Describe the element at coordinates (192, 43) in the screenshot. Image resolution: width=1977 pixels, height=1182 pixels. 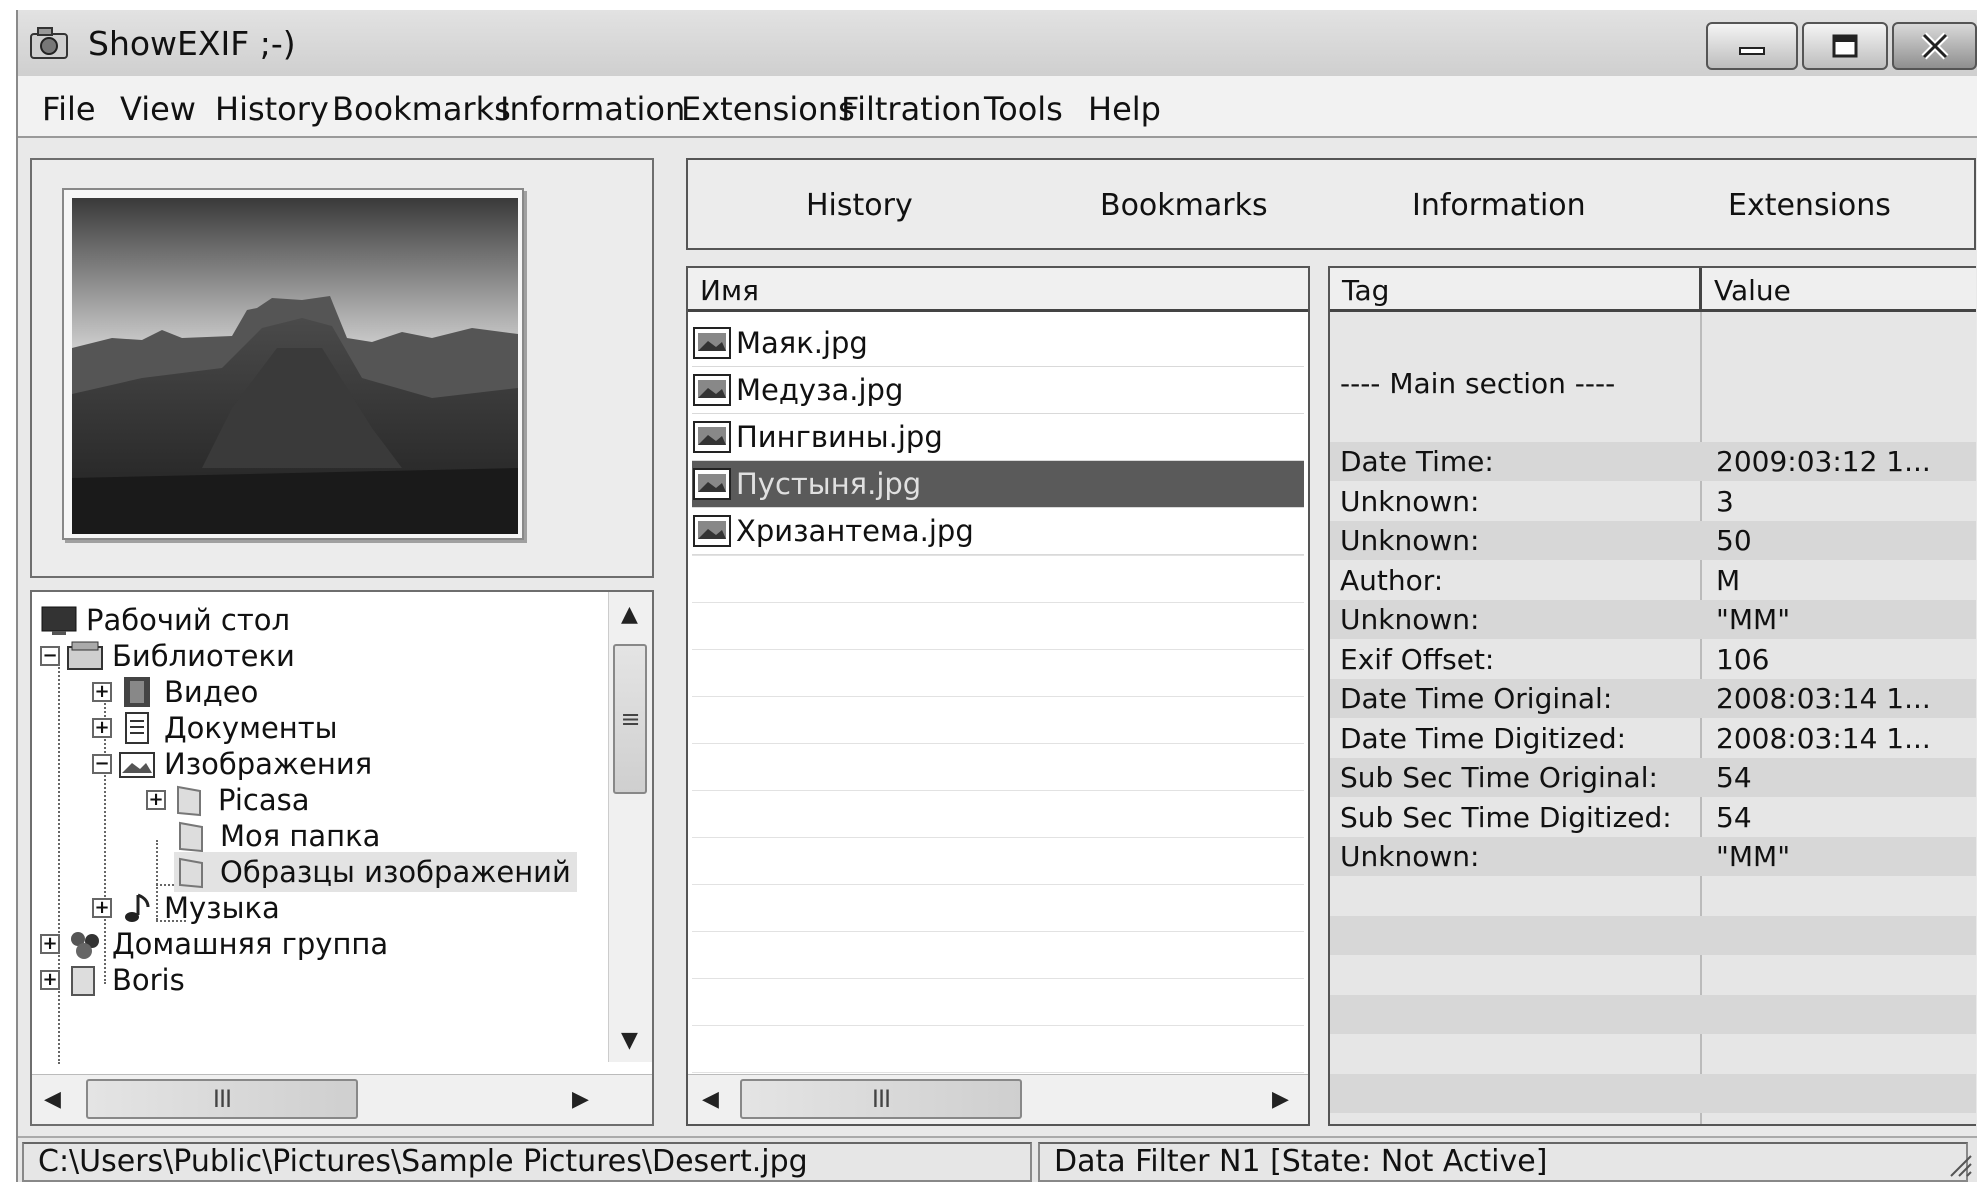
I see `window-title: ShowEXIF ;-)` at that location.